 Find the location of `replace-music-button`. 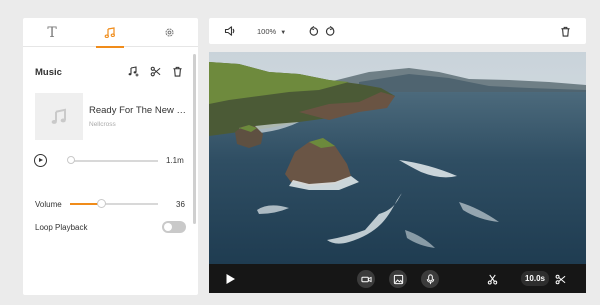

replace-music-button is located at coordinates (133, 71).